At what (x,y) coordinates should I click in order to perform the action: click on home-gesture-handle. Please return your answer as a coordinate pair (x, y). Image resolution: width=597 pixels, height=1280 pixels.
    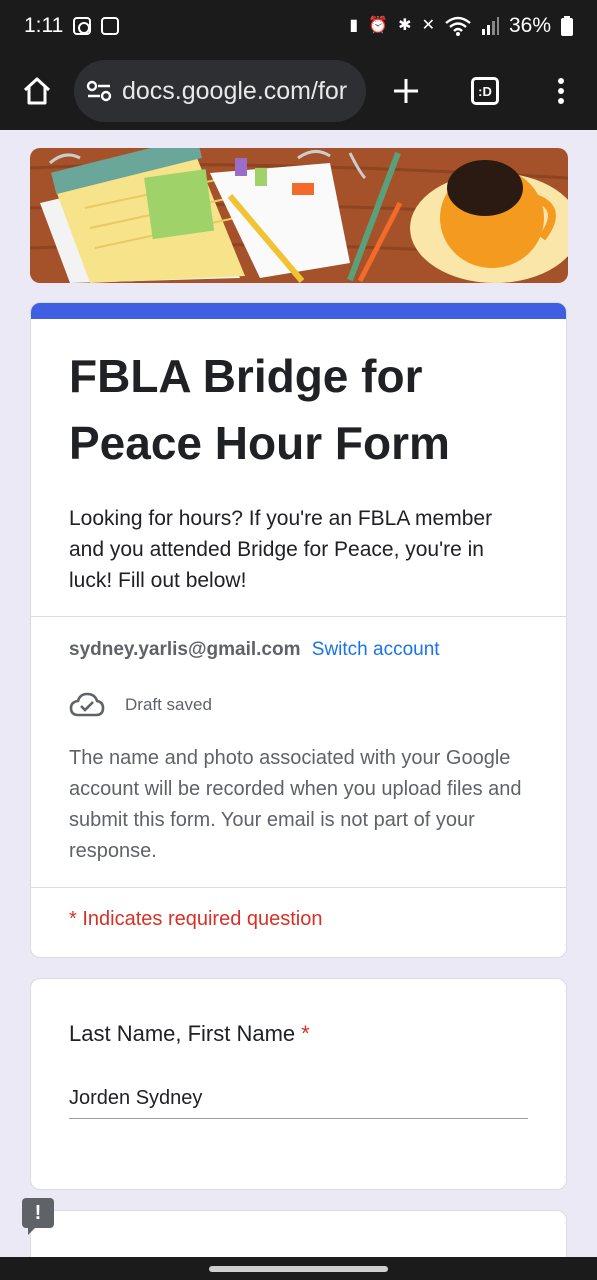
    Looking at the image, I should click on (298, 1269).